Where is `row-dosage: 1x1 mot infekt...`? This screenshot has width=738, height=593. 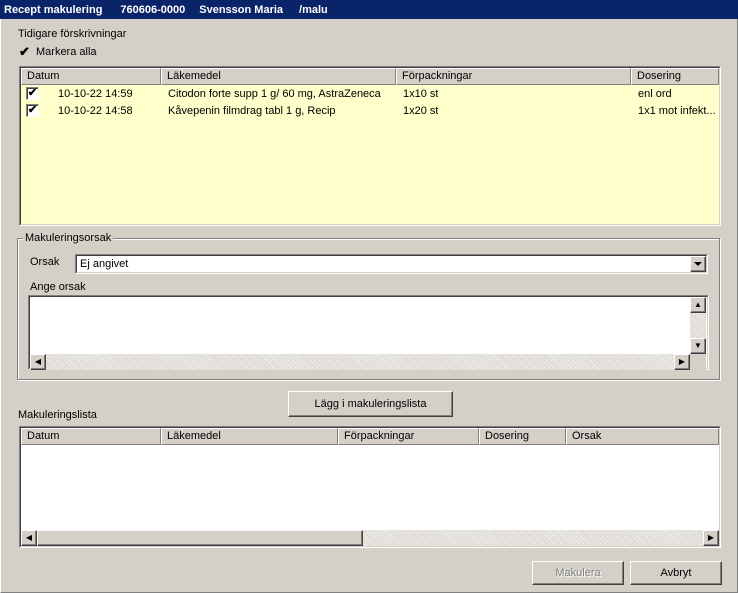
row-dosage: 1x1 mot infekt... is located at coordinates (677, 111).